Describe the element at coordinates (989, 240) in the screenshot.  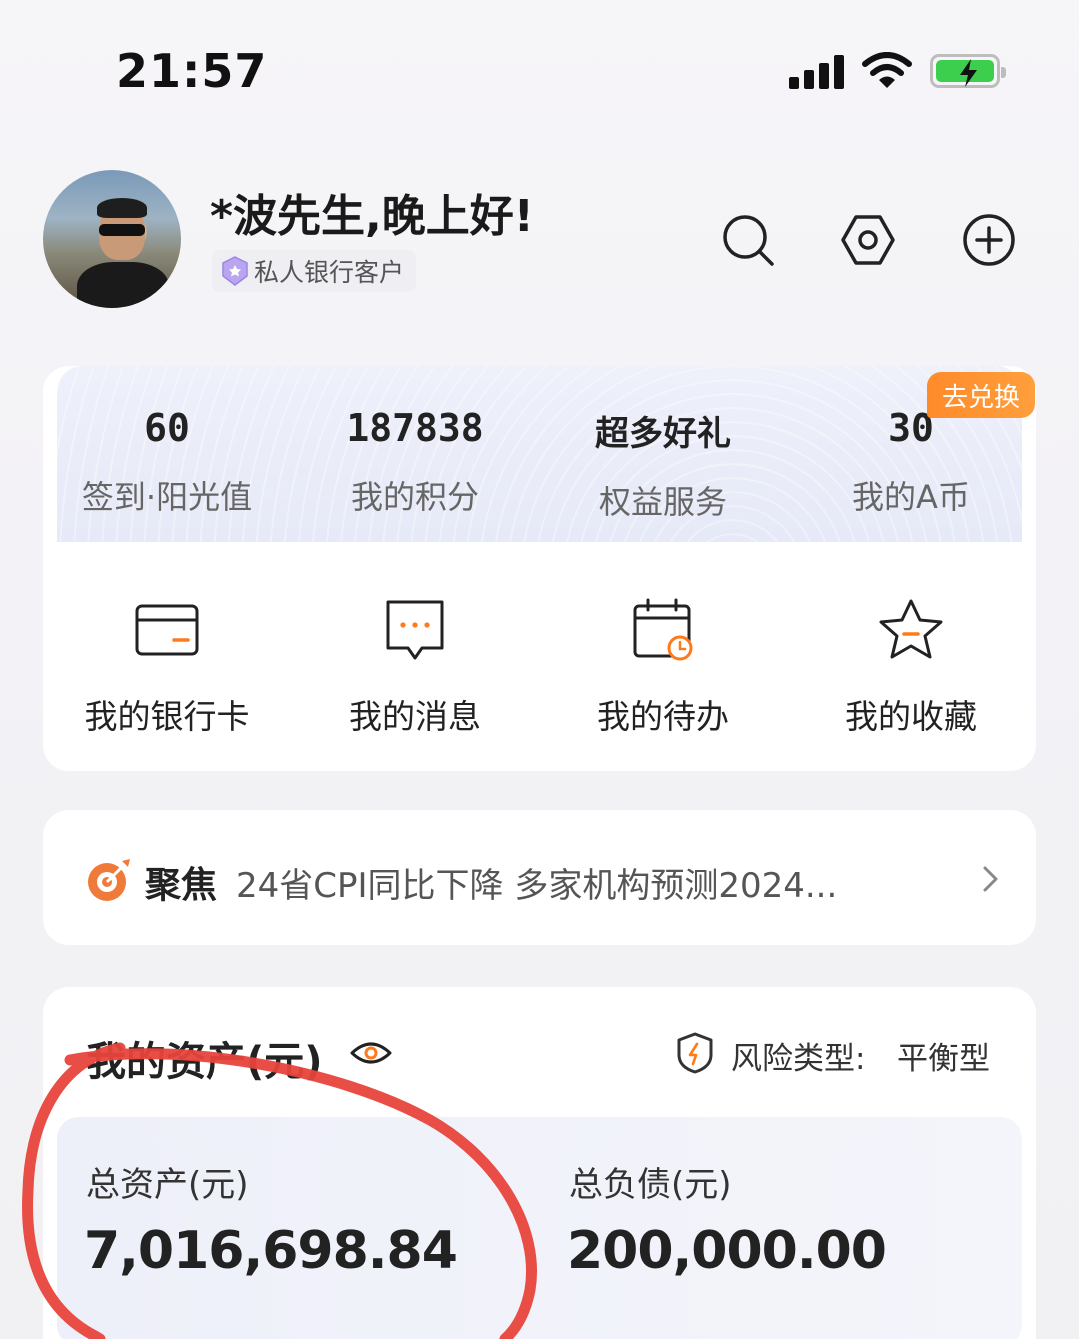
I see `add-icon` at that location.